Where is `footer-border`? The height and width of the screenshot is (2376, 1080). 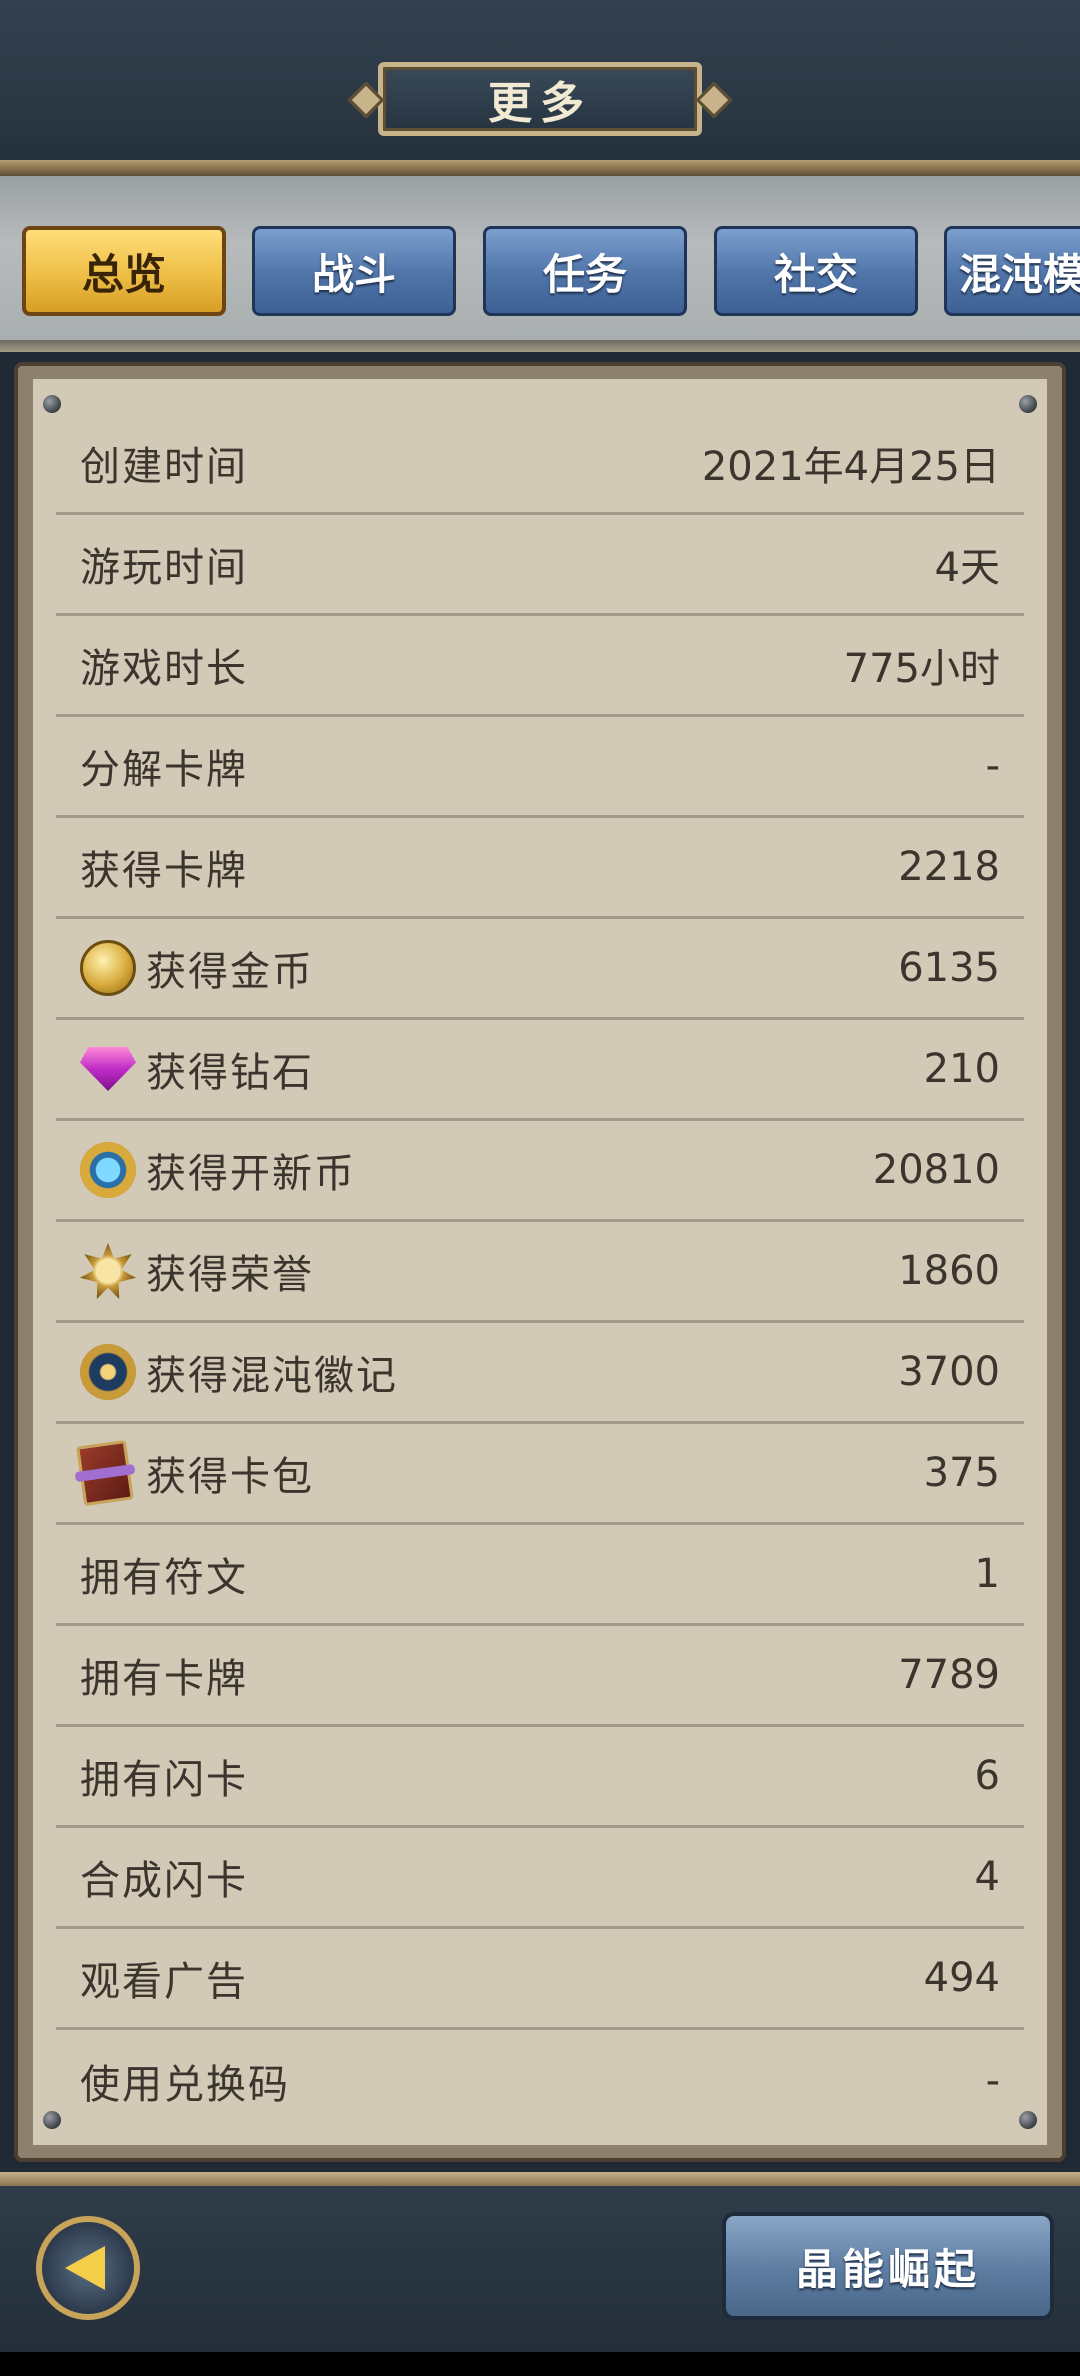 footer-border is located at coordinates (540, 2179).